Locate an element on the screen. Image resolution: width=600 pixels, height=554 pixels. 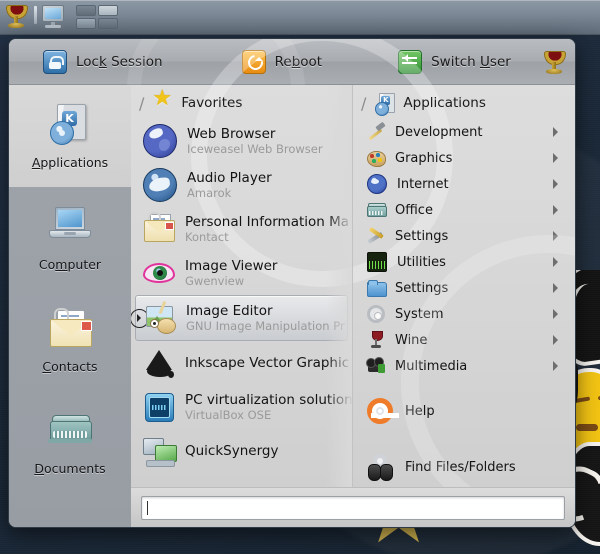
applications-icon: K is located at coordinates (70, 126).